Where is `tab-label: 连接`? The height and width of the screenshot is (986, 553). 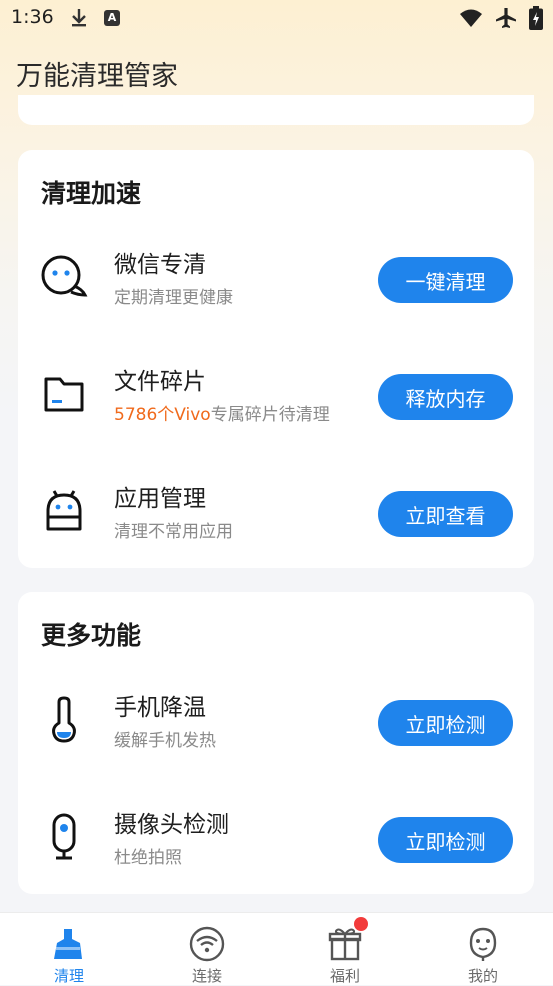 tab-label: 连接 is located at coordinates (206, 976).